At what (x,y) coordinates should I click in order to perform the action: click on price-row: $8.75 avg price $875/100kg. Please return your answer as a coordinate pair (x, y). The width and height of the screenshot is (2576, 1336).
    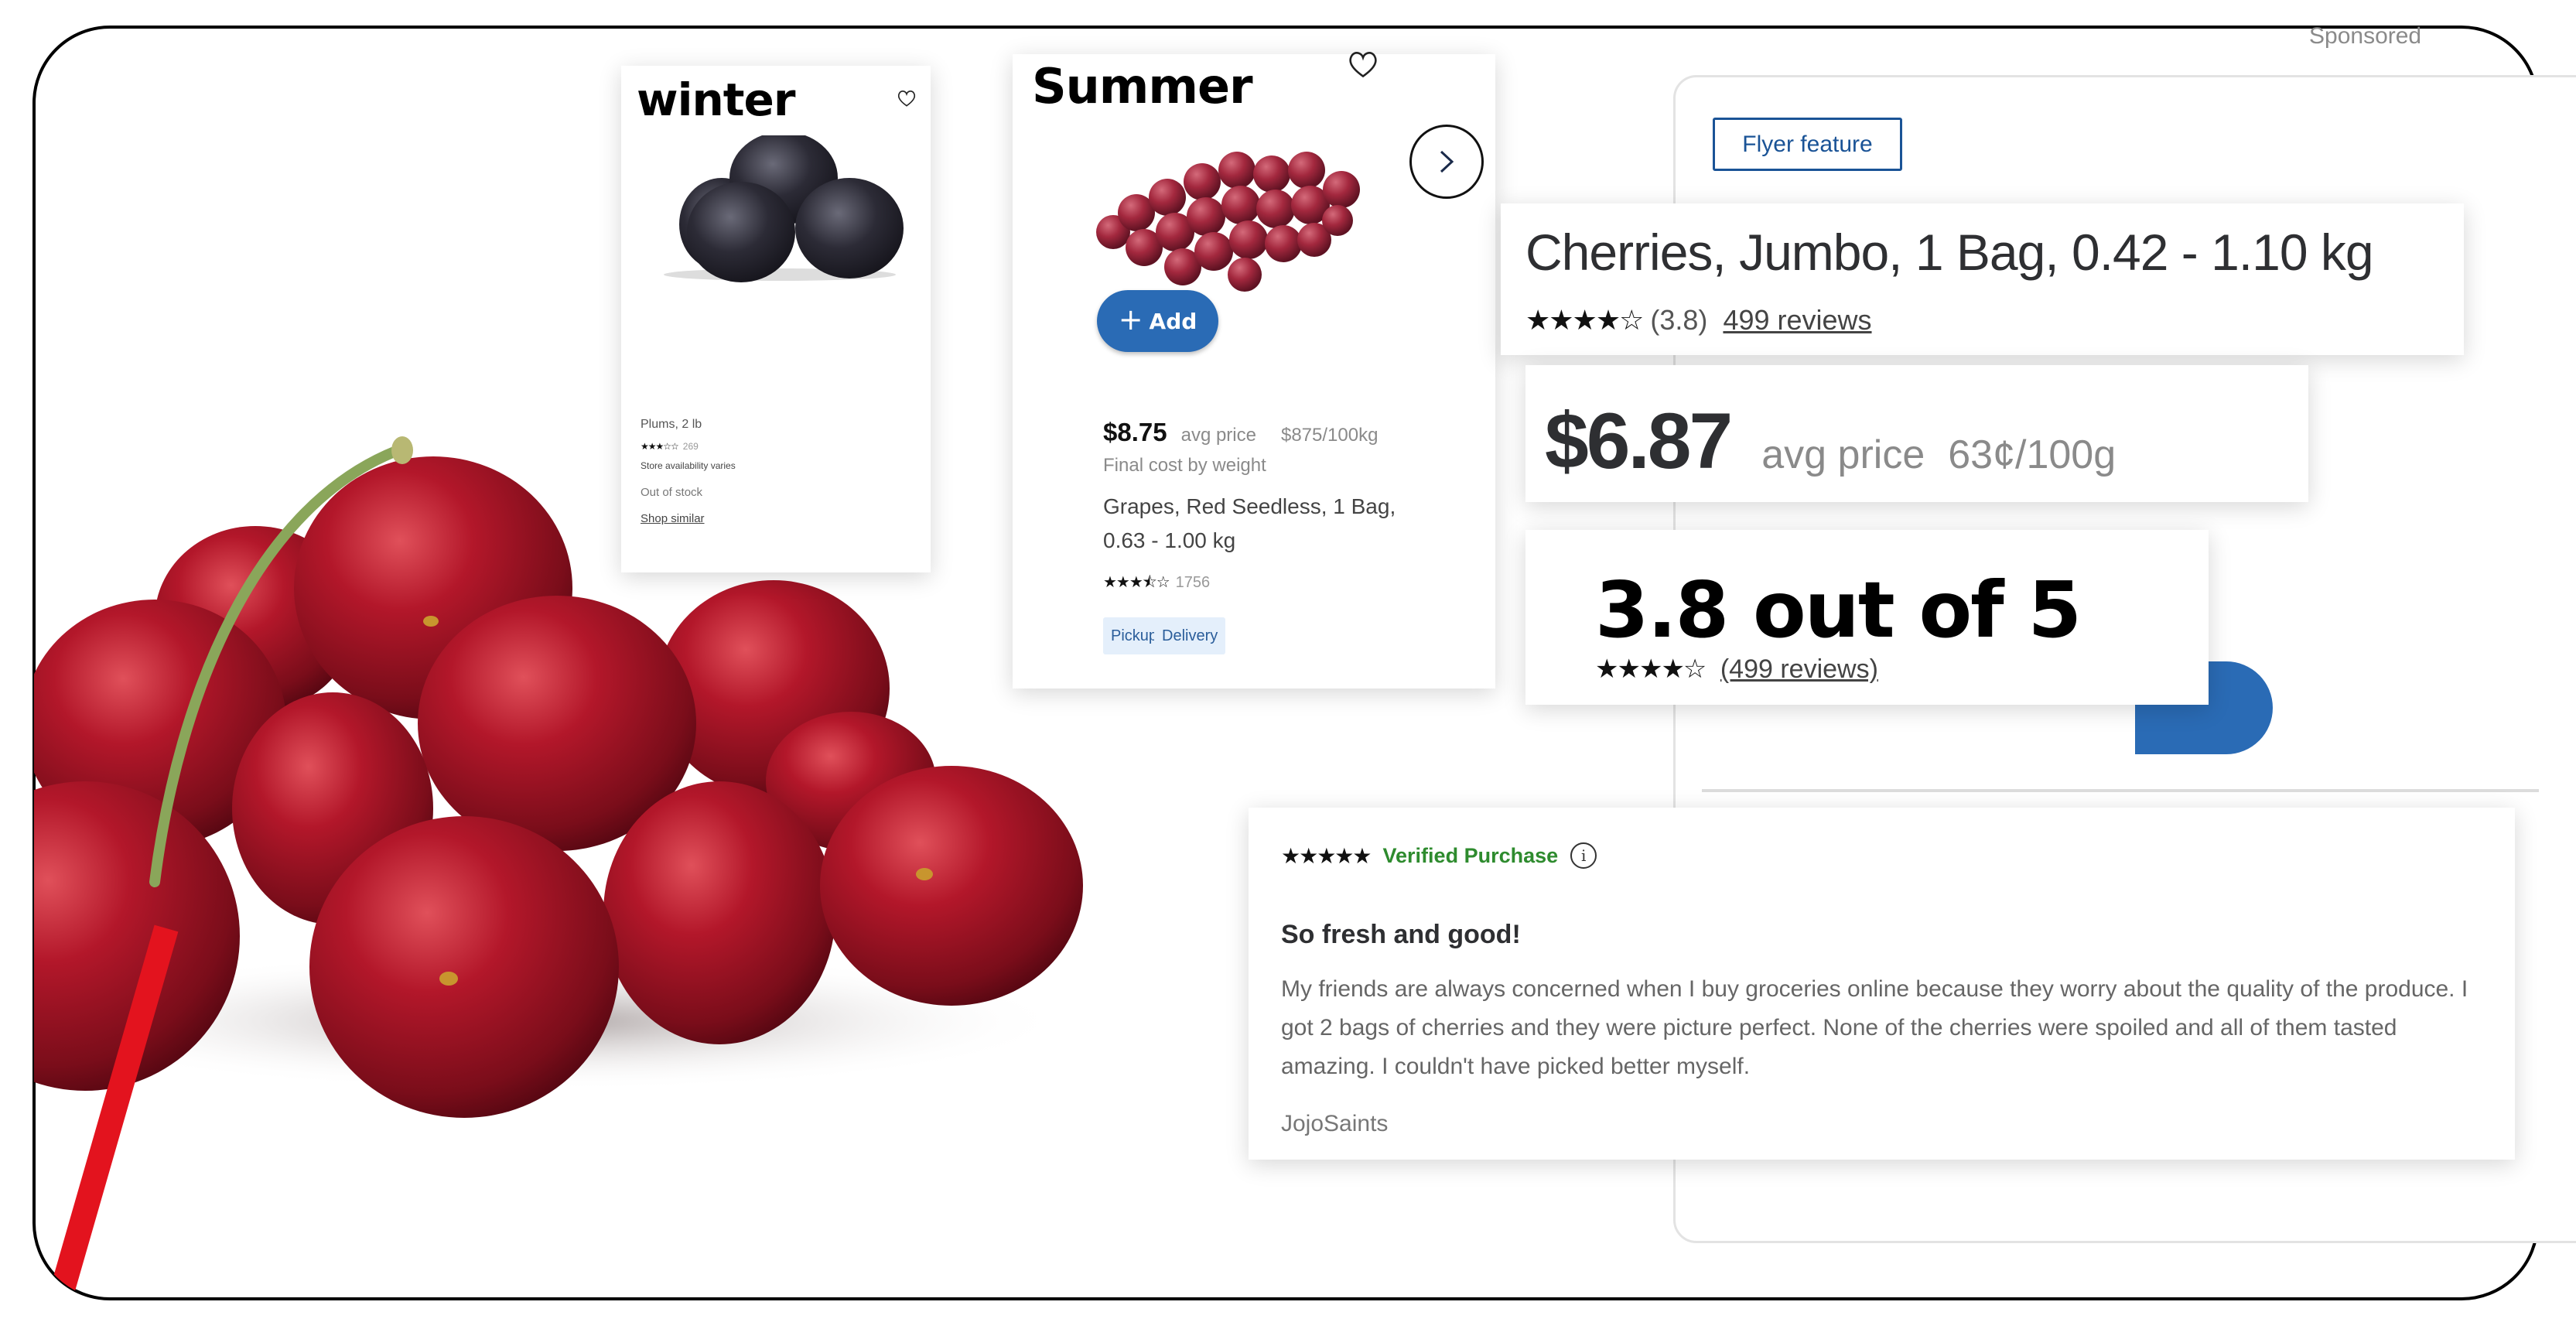
    Looking at the image, I should click on (1240, 432).